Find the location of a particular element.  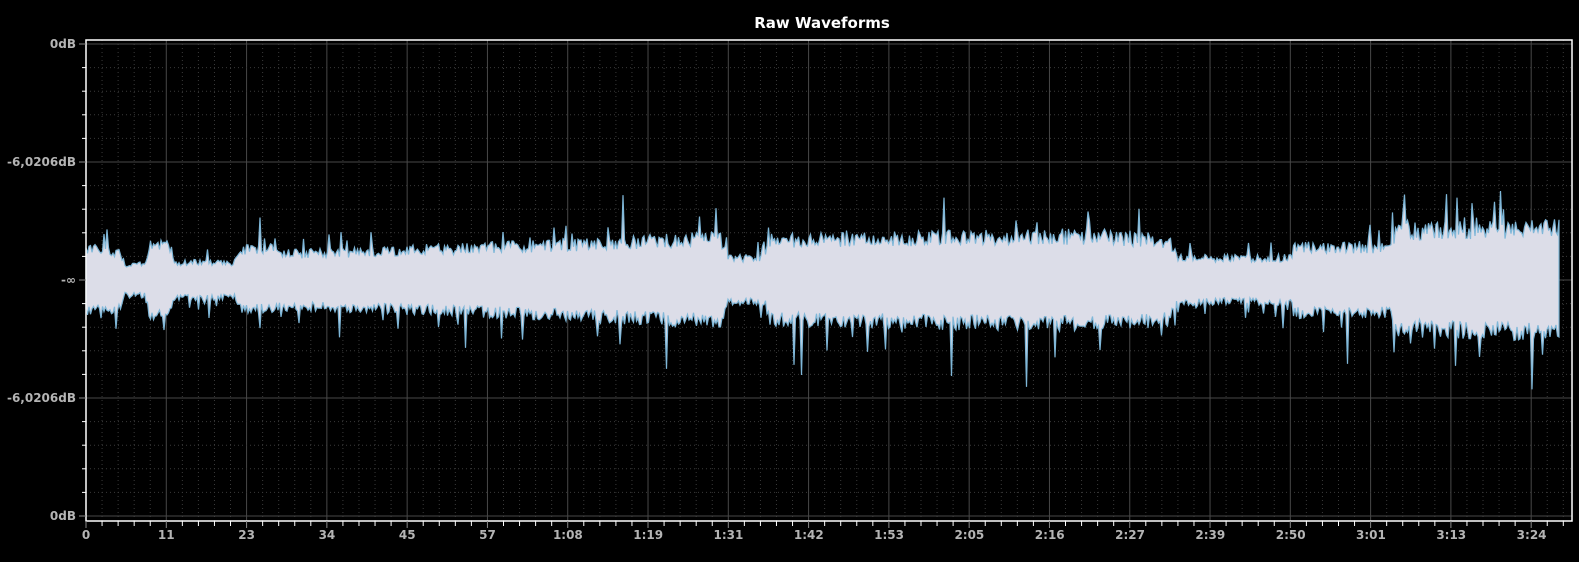

x-tick-label: 2:27 is located at coordinates (1130, 535).